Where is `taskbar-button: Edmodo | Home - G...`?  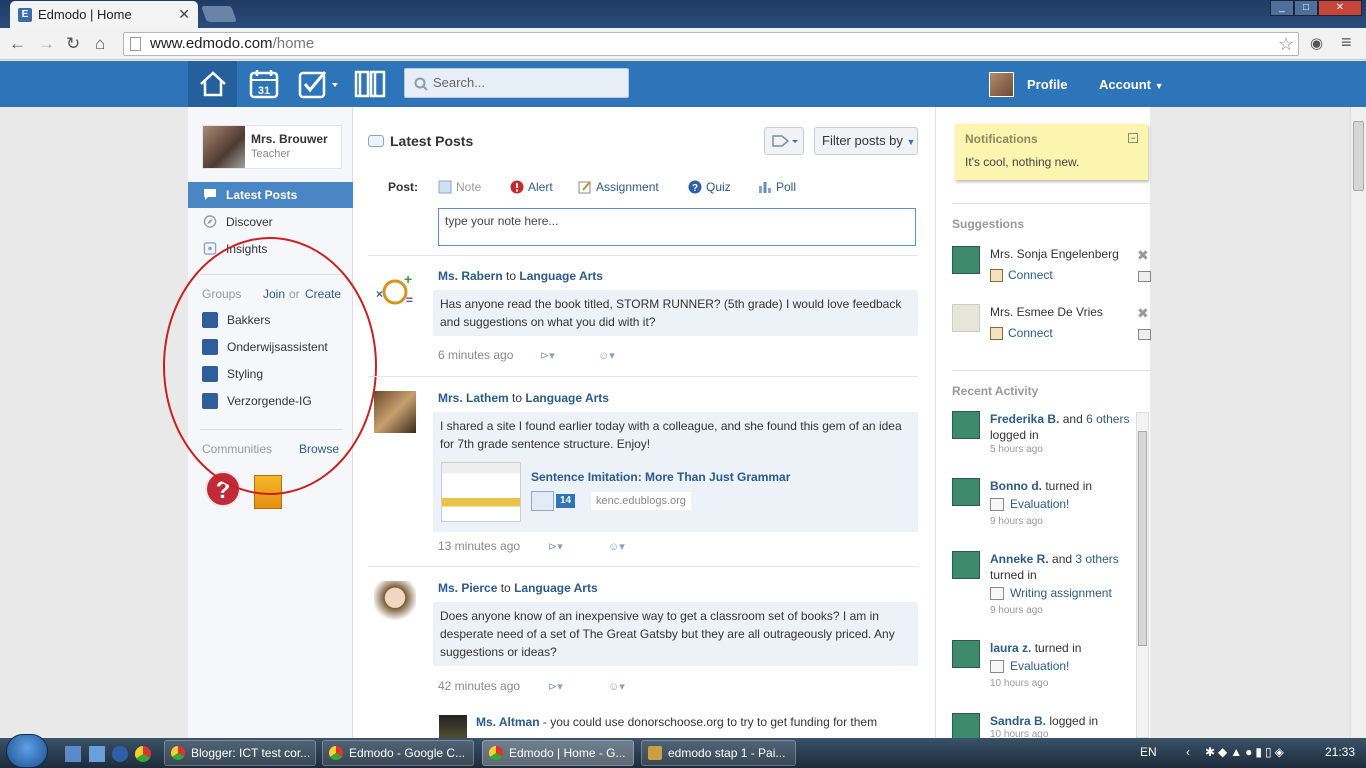 taskbar-button: Edmodo | Home - G... is located at coordinates (558, 753).